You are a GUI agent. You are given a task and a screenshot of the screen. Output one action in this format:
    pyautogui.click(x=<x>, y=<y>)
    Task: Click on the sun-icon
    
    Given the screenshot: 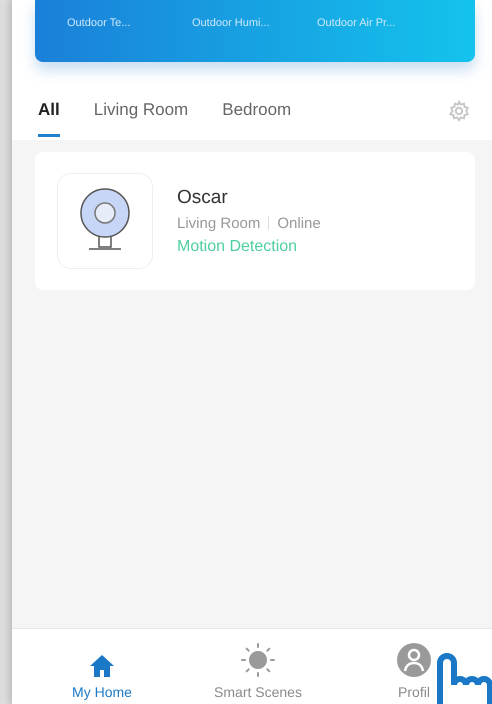 What is the action you would take?
    pyautogui.click(x=258, y=660)
    